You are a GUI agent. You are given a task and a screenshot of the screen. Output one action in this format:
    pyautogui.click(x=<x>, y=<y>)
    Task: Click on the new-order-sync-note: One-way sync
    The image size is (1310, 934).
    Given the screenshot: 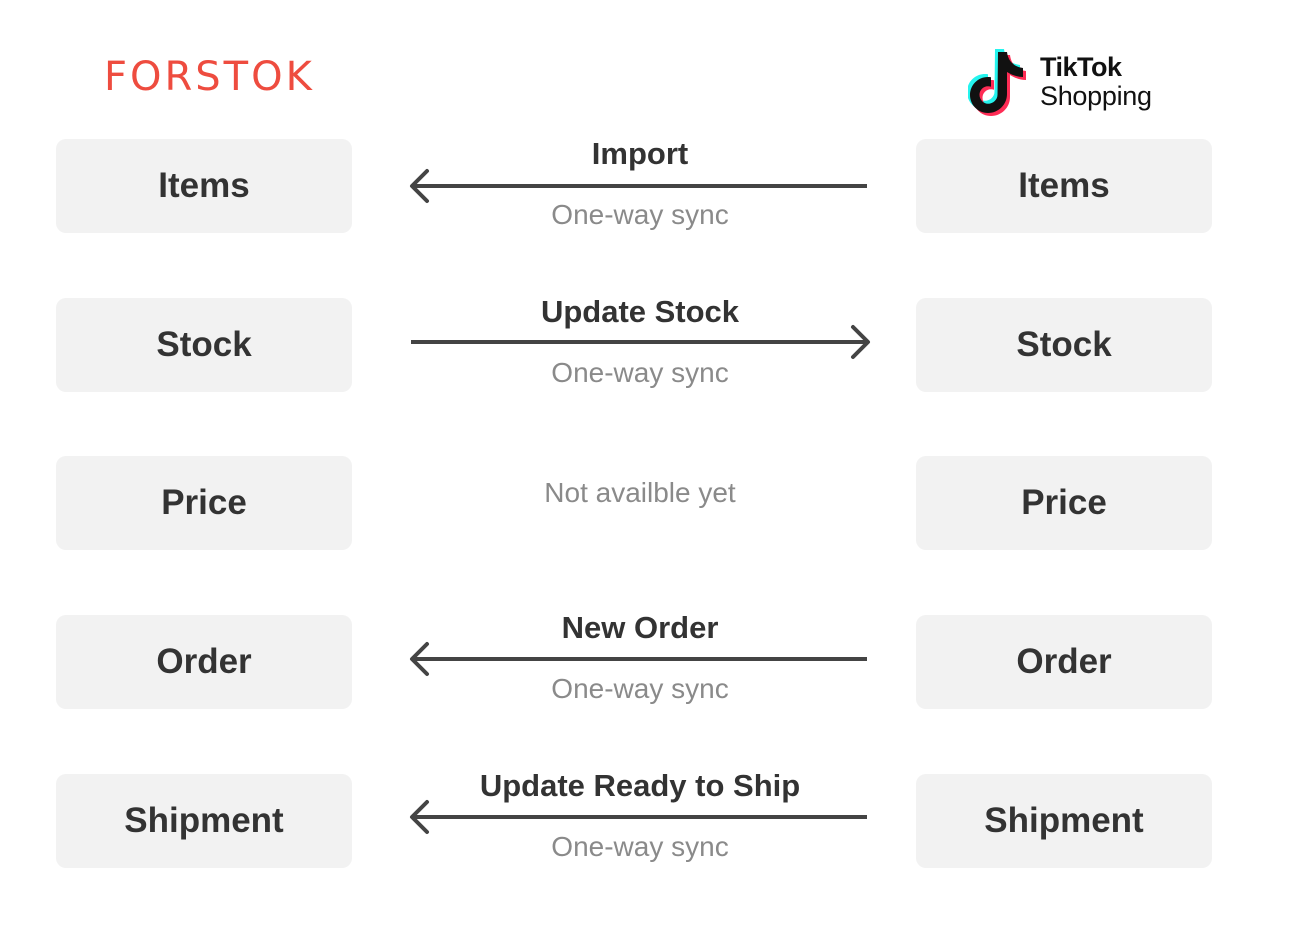 What is the action you would take?
    pyautogui.click(x=640, y=688)
    